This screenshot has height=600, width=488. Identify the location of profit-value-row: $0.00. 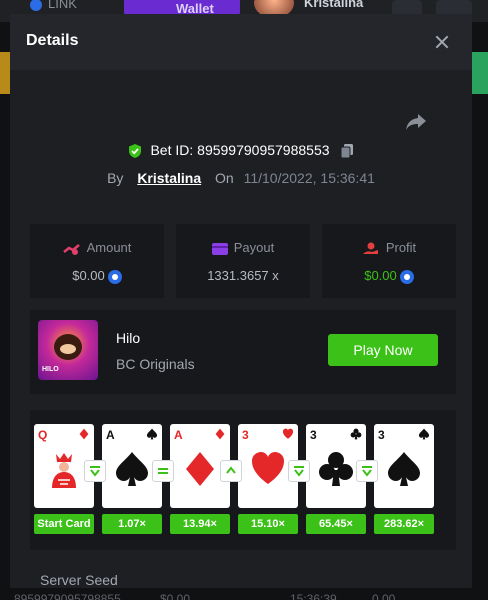
(389, 276).